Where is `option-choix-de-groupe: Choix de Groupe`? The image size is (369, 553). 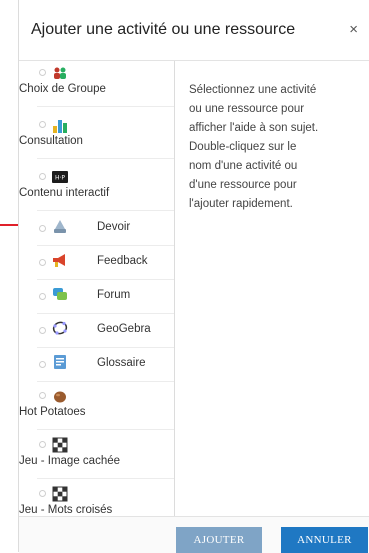 option-choix-de-groupe: Choix de Groupe is located at coordinates (96, 83).